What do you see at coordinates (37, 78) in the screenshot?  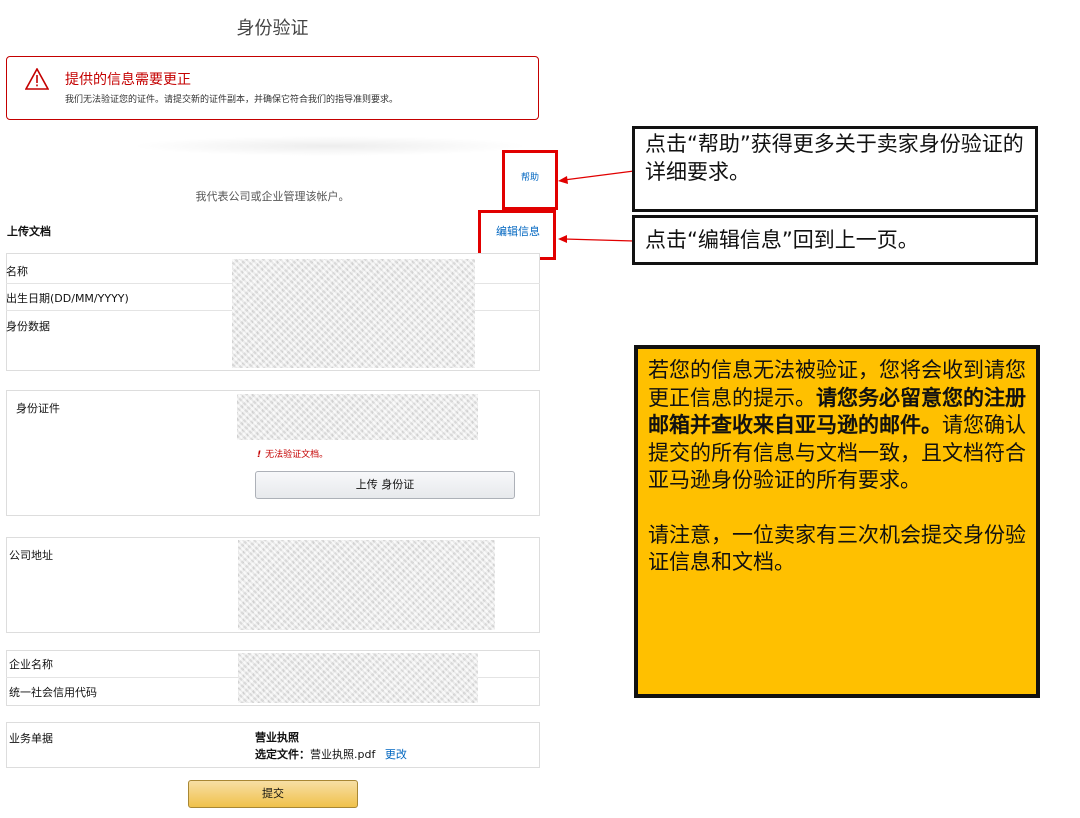 I see `warning-icon` at bounding box center [37, 78].